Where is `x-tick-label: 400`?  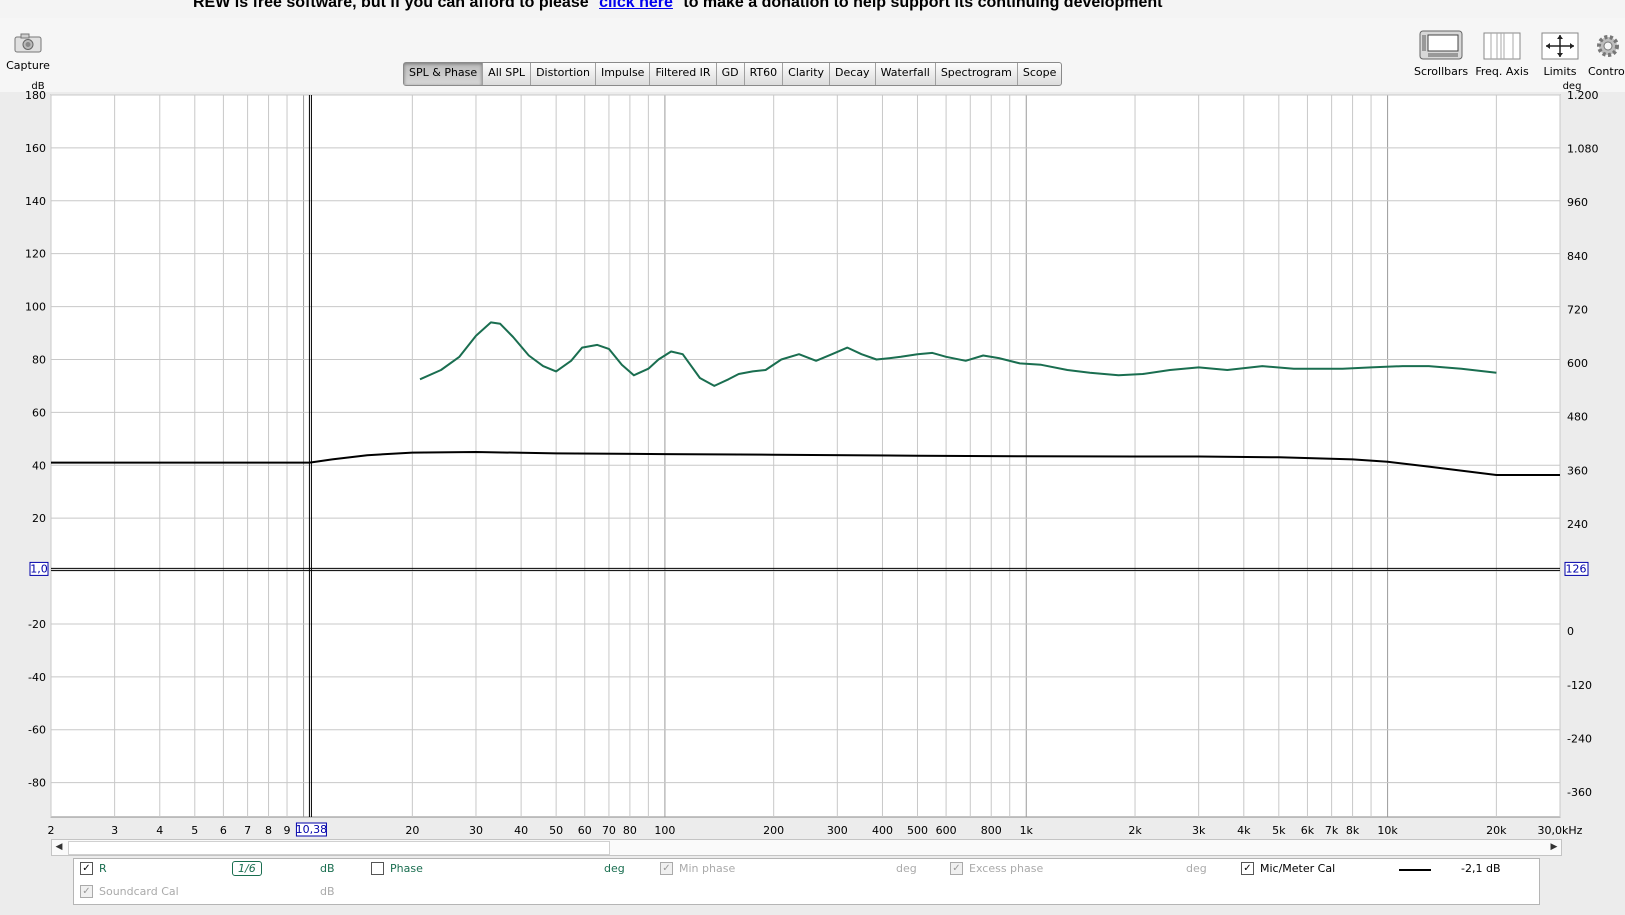 x-tick-label: 400 is located at coordinates (882, 830).